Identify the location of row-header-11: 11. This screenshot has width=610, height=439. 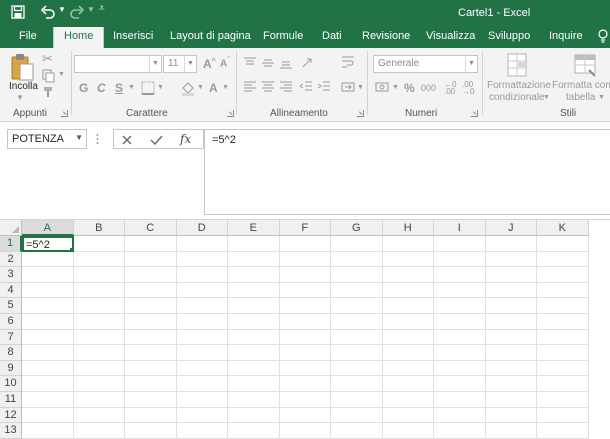
(11, 400).